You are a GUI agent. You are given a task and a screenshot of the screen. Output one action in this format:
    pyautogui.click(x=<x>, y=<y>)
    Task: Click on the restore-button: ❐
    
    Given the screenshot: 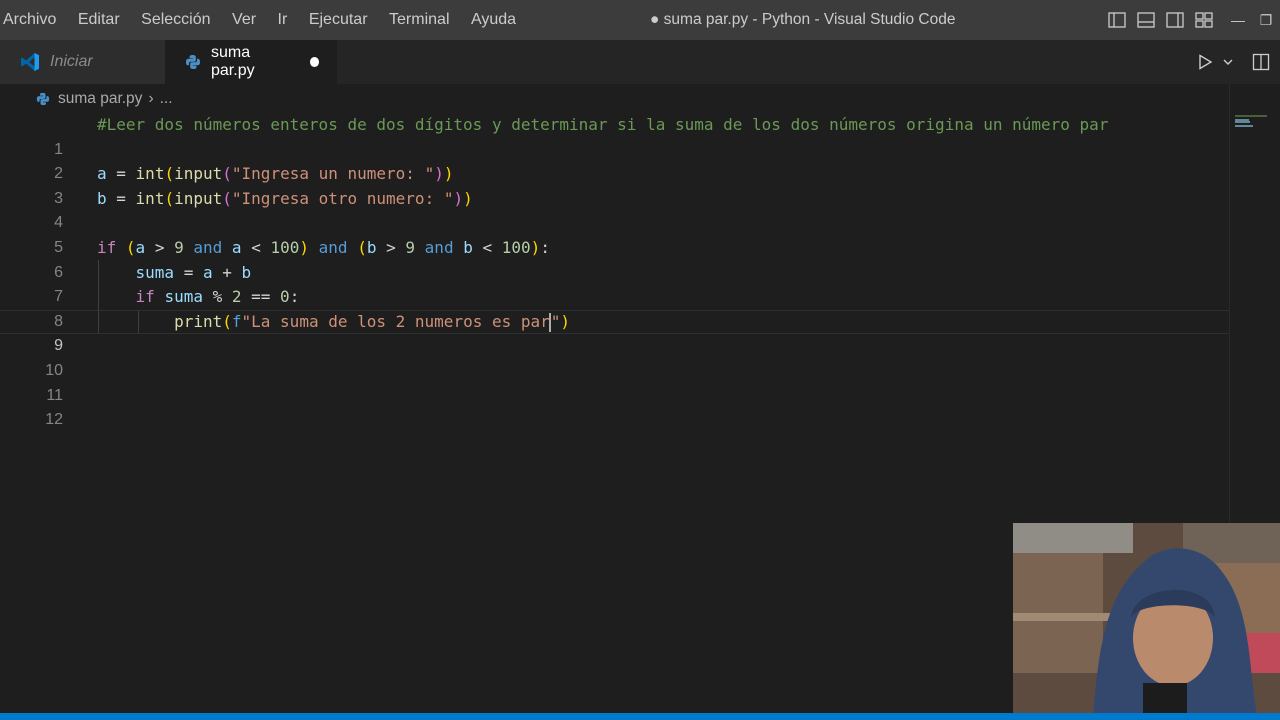 What is the action you would take?
    pyautogui.click(x=1266, y=20)
    